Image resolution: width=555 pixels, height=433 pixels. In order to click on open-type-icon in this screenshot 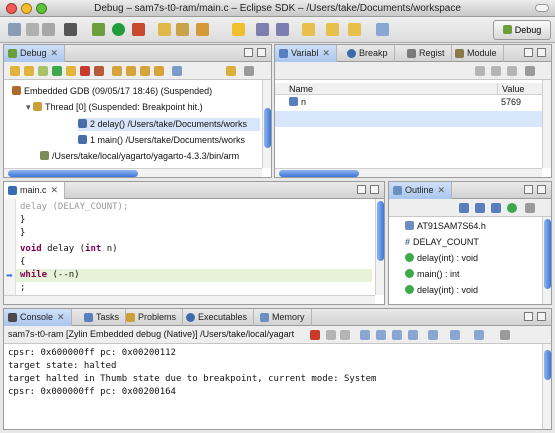, I will do `click(182, 29)`.